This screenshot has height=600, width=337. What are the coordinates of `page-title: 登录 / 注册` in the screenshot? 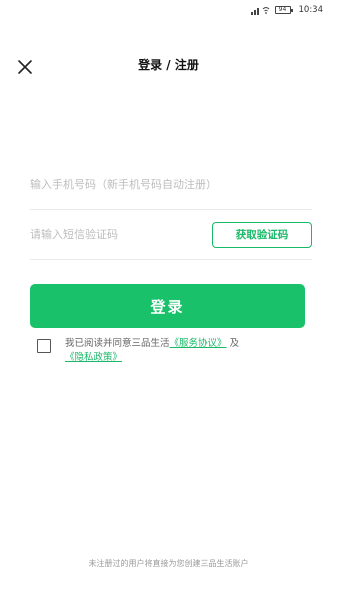 It's located at (168, 65).